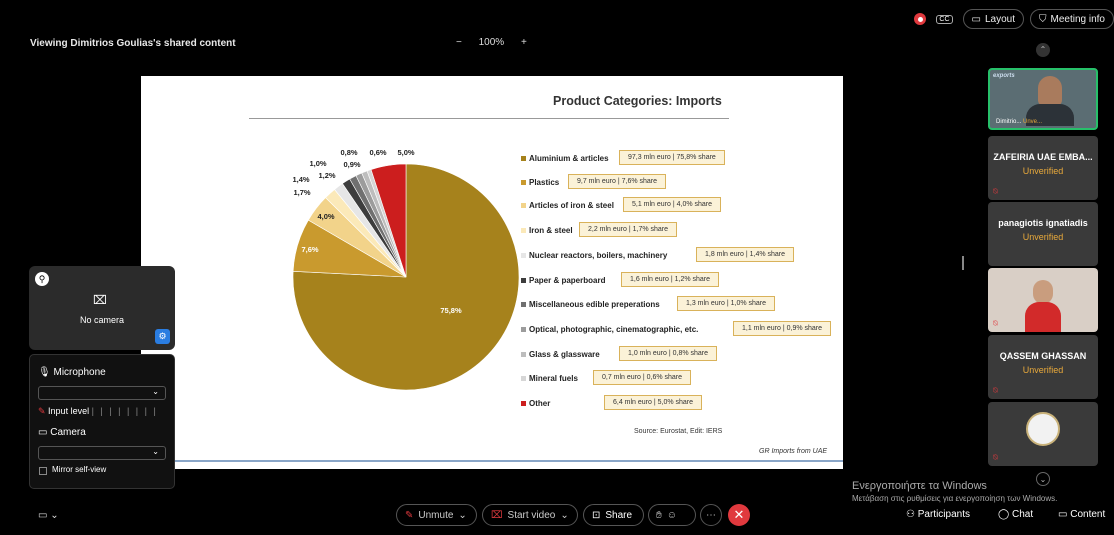 The height and width of the screenshot is (535, 1114). I want to click on legend-item: Plastics, so click(540, 182).